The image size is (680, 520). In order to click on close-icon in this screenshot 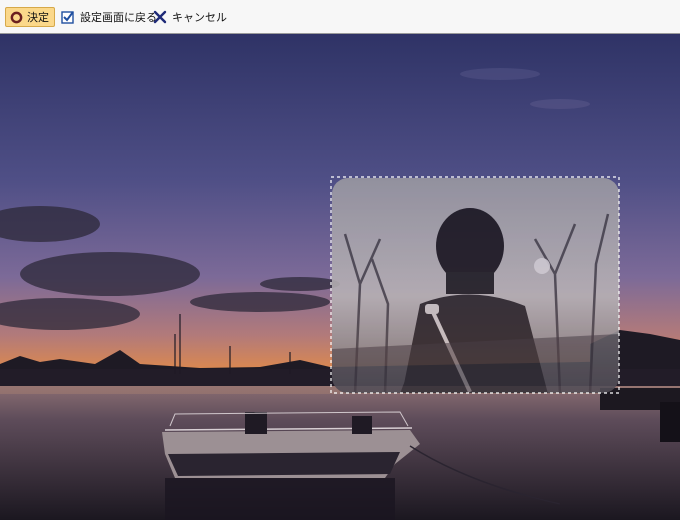, I will do `click(160, 17)`.